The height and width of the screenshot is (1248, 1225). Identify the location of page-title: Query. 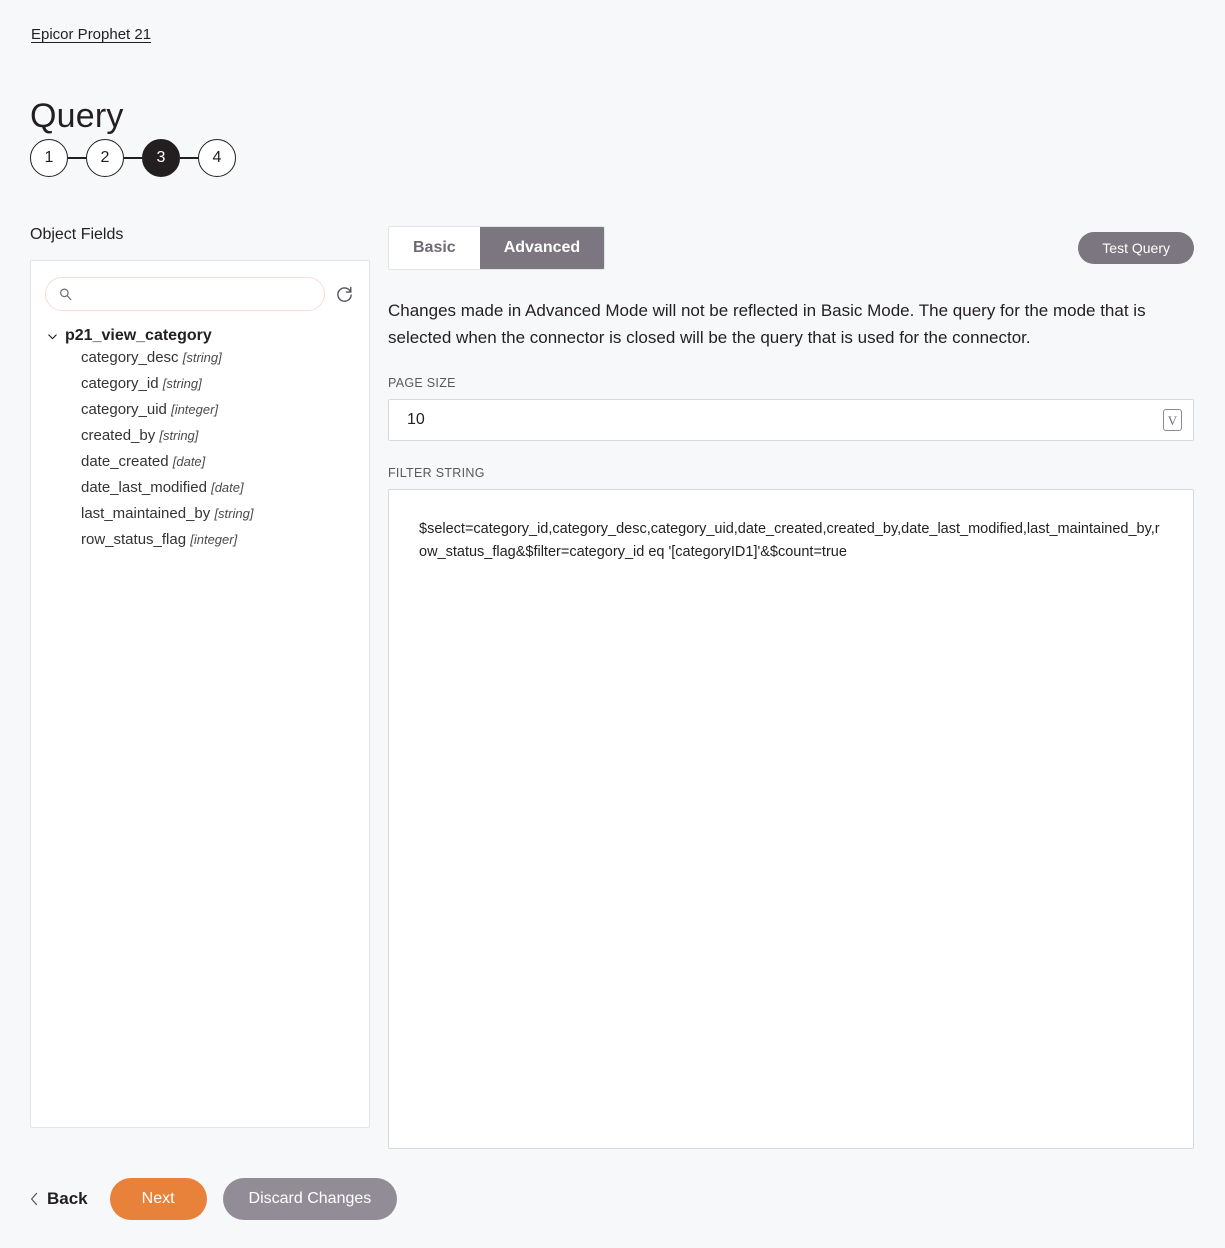
(77, 115).